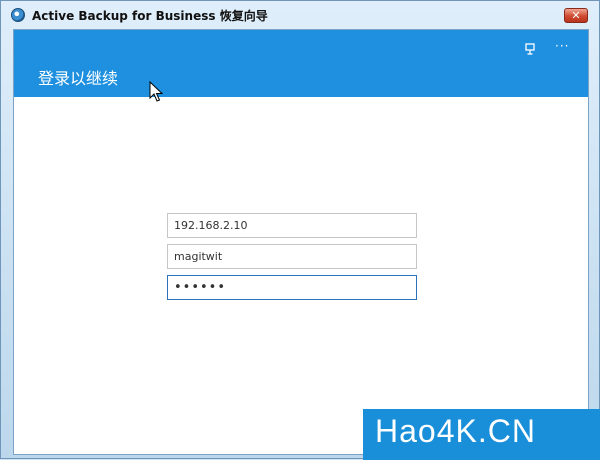 Image resolution: width=600 pixels, height=460 pixels. Describe the element at coordinates (292, 287) in the screenshot. I see `password-input: ••••••` at that location.